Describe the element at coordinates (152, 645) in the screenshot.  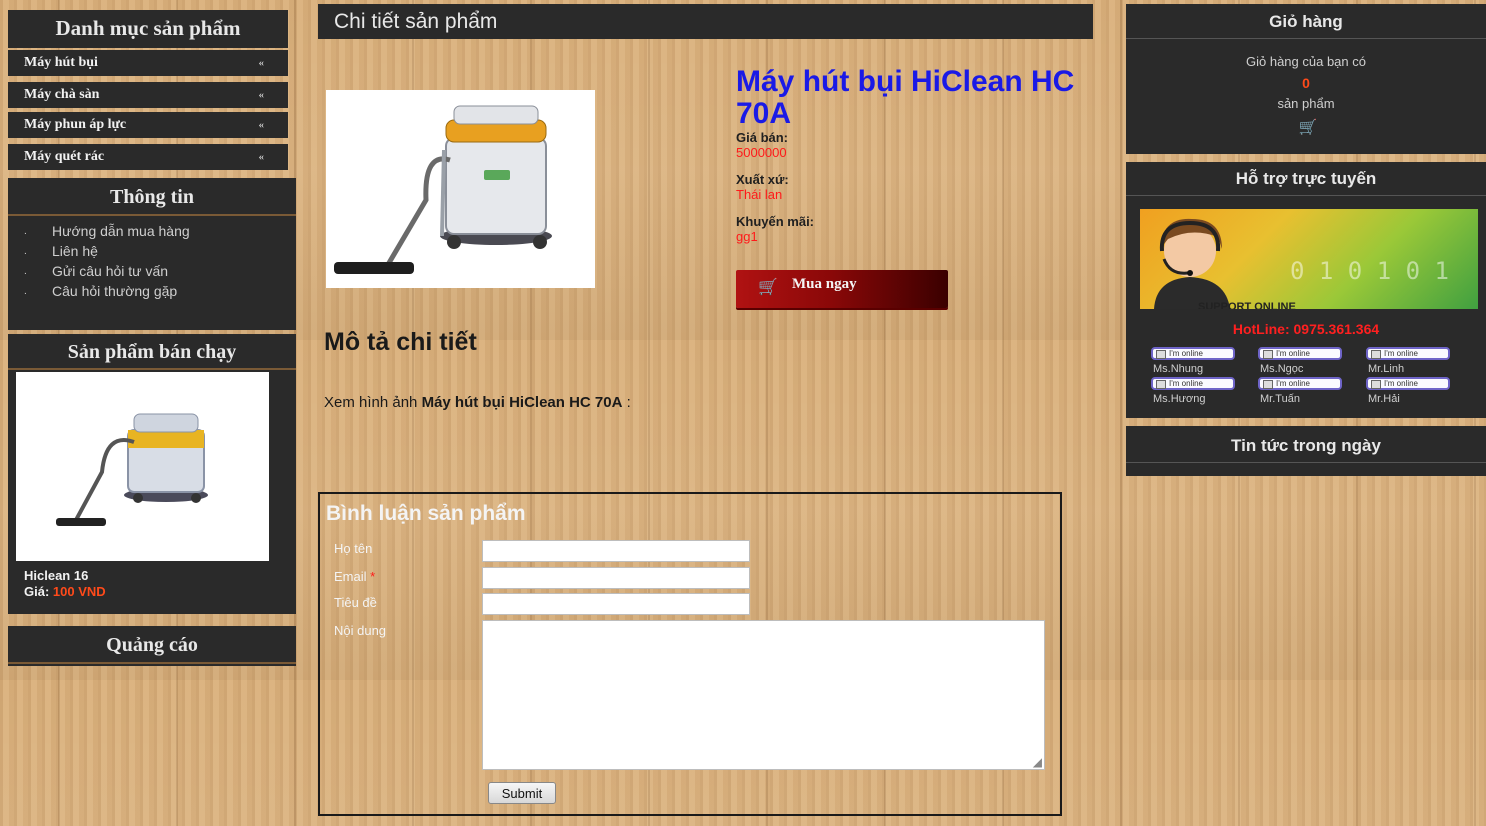
I see `ads-panel-title: Quảng cáo` at that location.